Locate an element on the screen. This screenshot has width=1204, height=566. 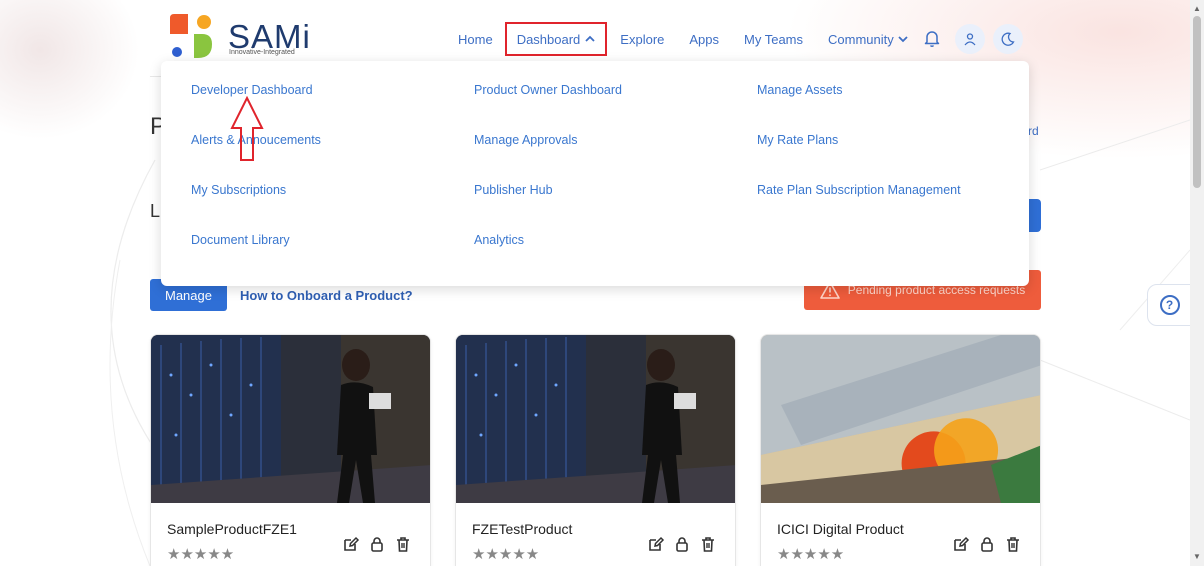
product-card: ICICI Digital Product ★★★★★ is located at coordinates (900, 450).